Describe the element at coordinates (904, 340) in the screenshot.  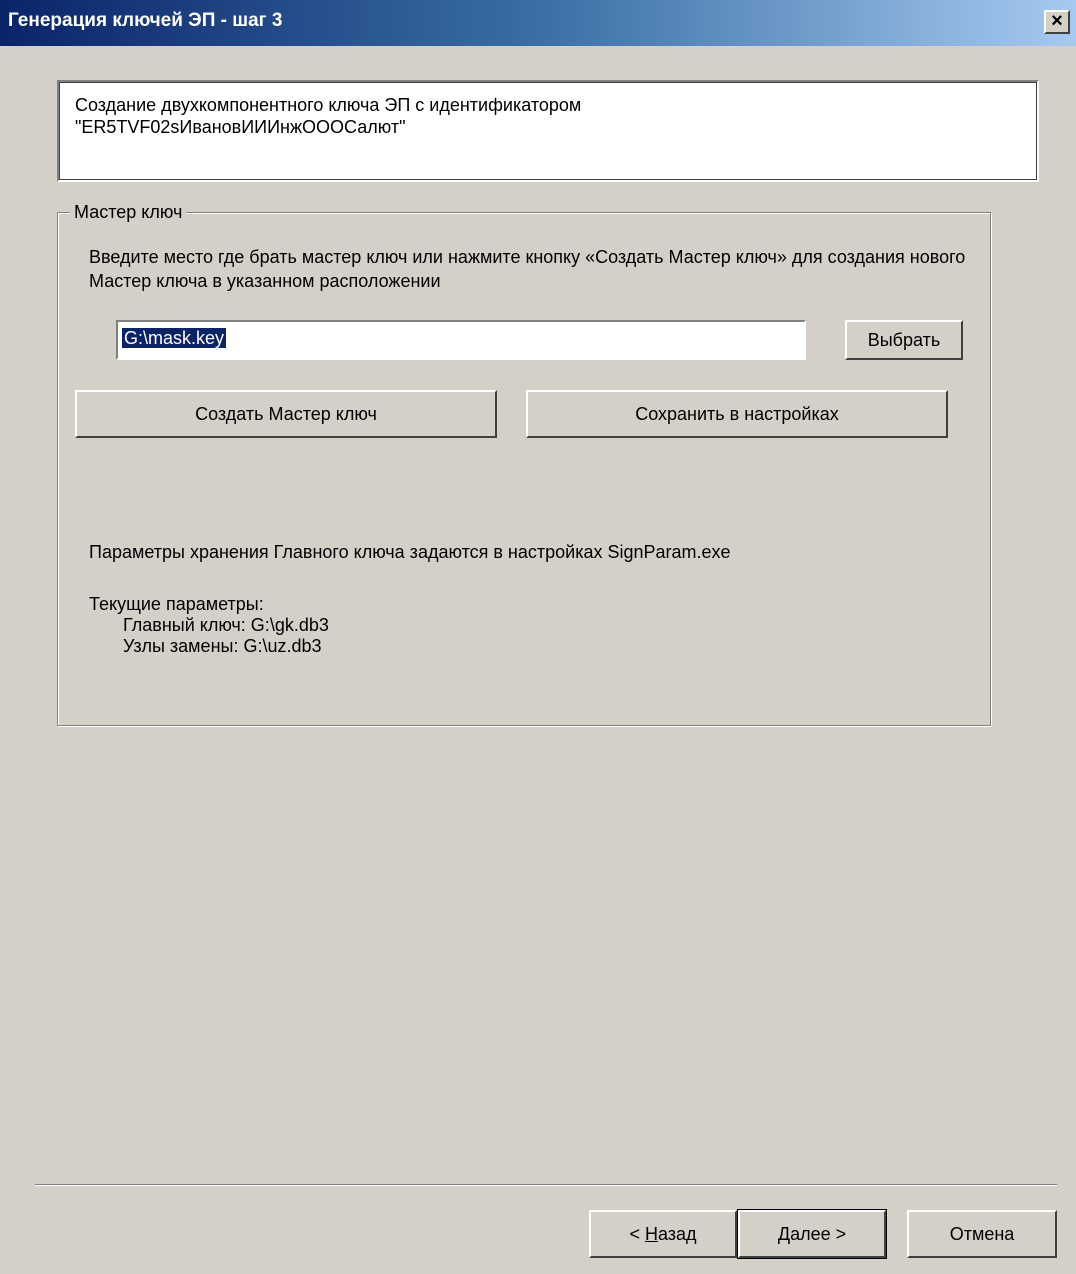
I see `browse-button: Выбрать` at that location.